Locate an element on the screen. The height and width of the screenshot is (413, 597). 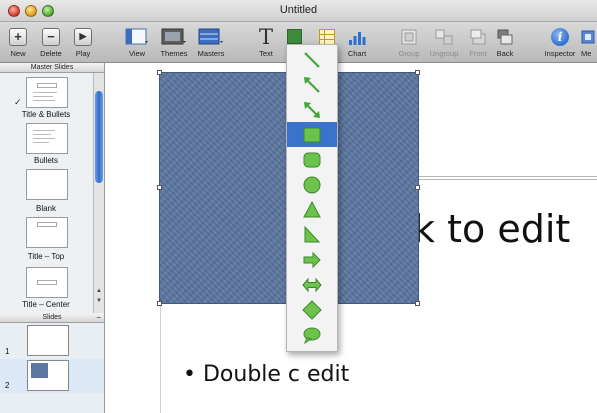
master-slides-header: Master Slides is located at coordinates (52, 68).